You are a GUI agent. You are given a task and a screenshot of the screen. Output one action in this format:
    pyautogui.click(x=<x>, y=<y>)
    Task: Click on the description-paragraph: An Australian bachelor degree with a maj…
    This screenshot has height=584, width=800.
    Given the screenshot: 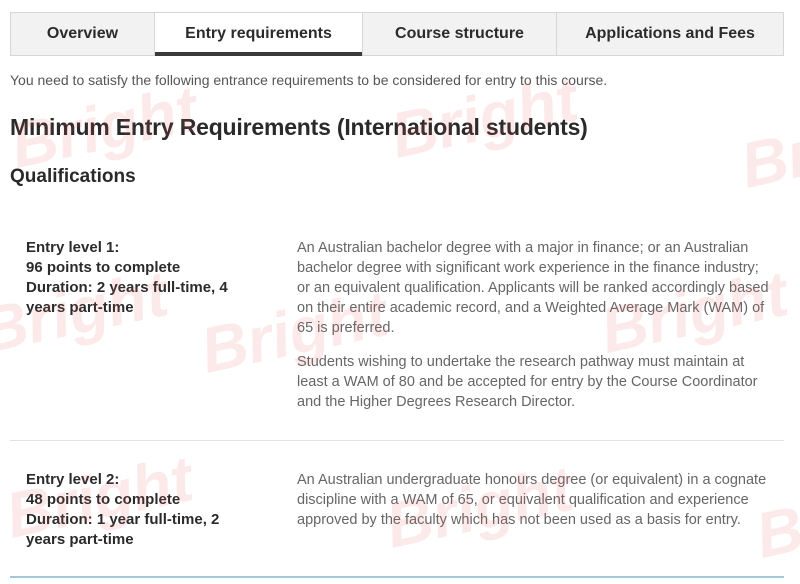 What is the action you would take?
    pyautogui.click(x=533, y=288)
    